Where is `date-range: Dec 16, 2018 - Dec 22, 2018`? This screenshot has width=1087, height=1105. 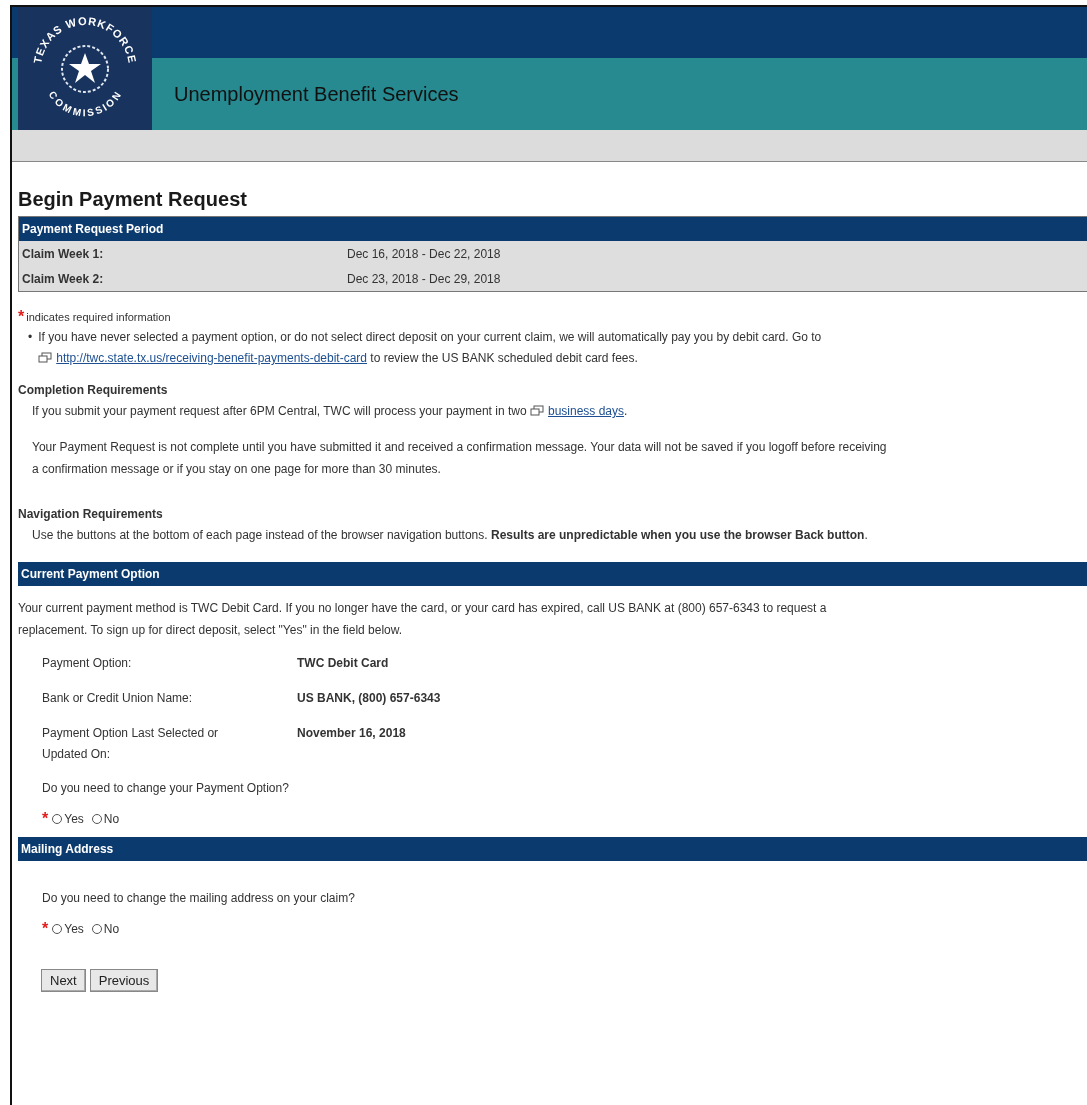 date-range: Dec 16, 2018 - Dec 22, 2018 is located at coordinates (424, 253).